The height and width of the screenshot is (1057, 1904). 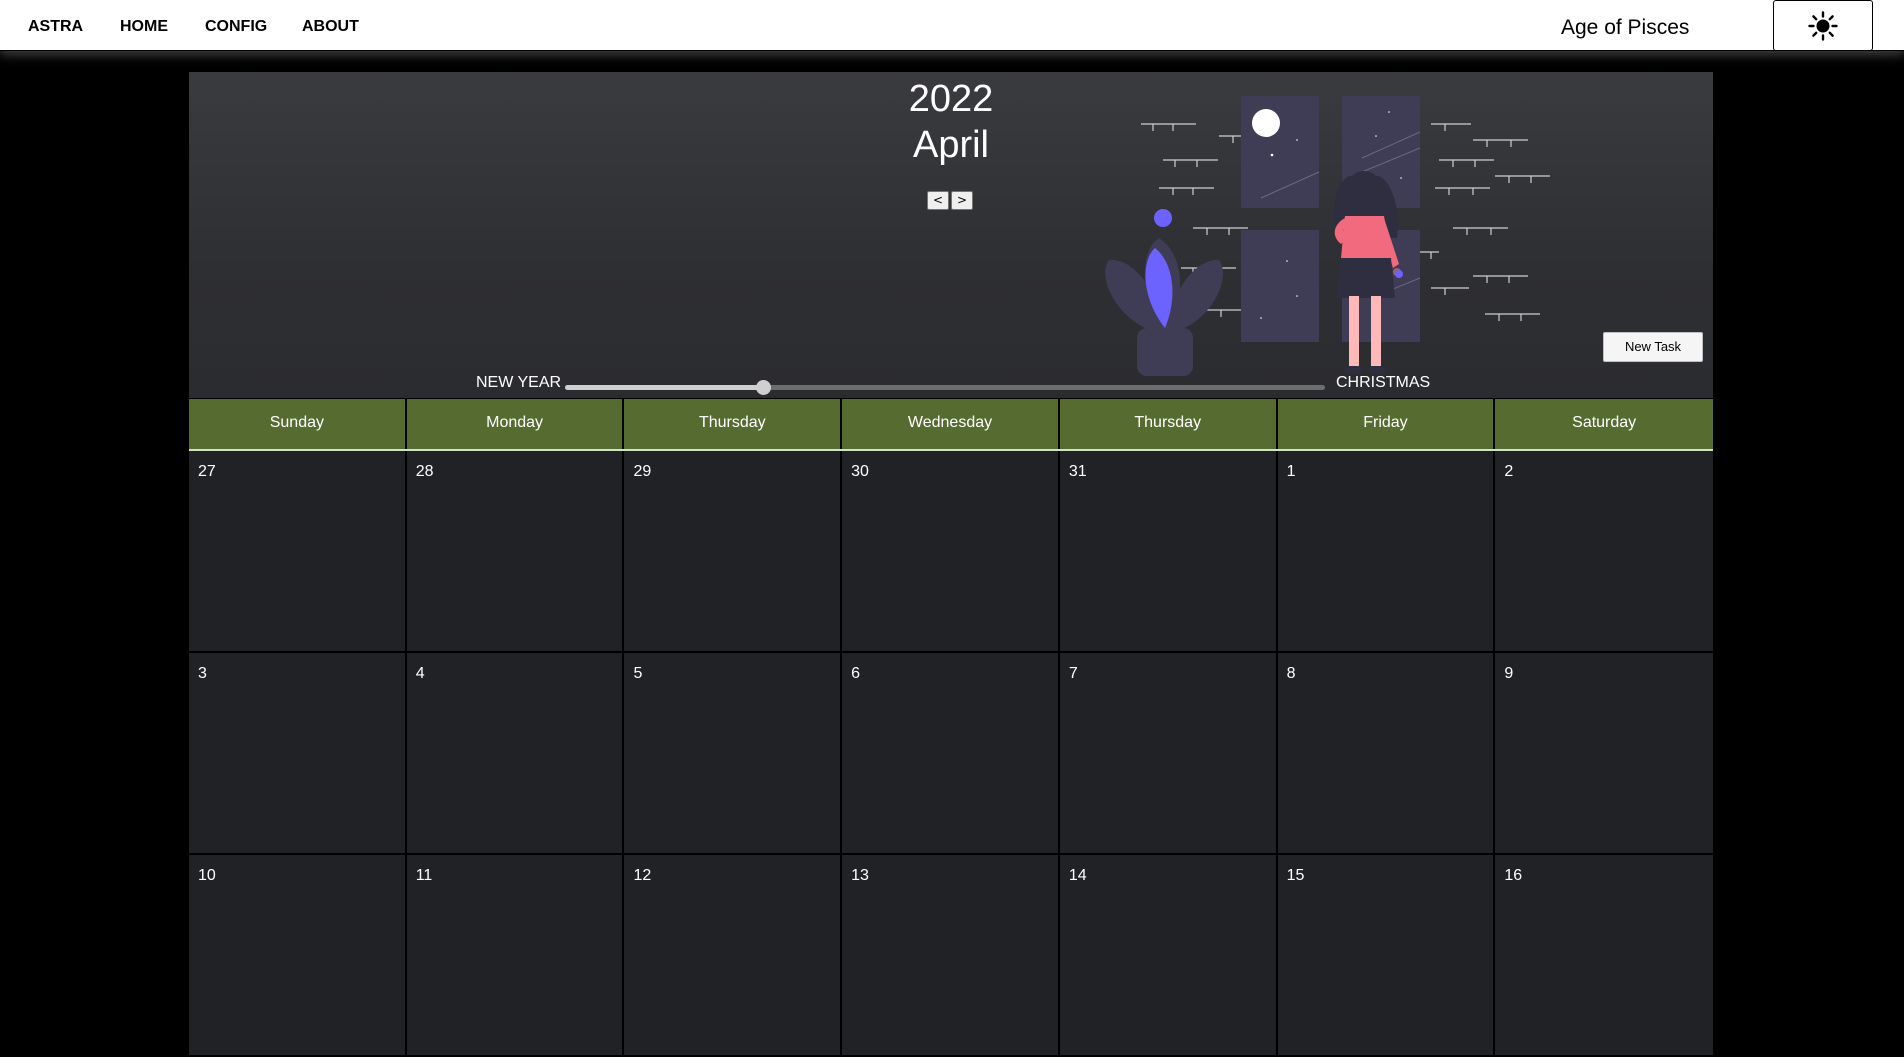 What do you see at coordinates (763, 387) in the screenshot?
I see `slider-thumb` at bounding box center [763, 387].